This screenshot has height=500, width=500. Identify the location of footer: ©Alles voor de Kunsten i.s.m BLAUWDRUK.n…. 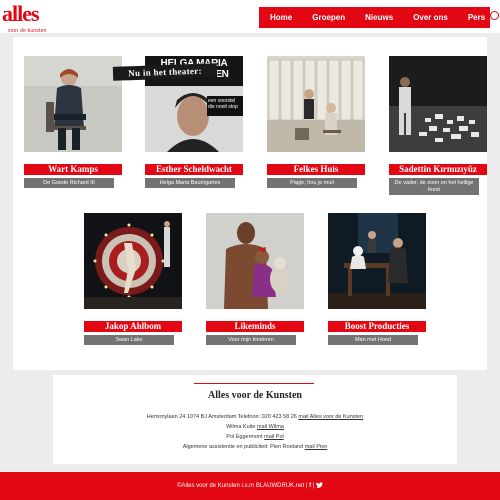
(250, 486).